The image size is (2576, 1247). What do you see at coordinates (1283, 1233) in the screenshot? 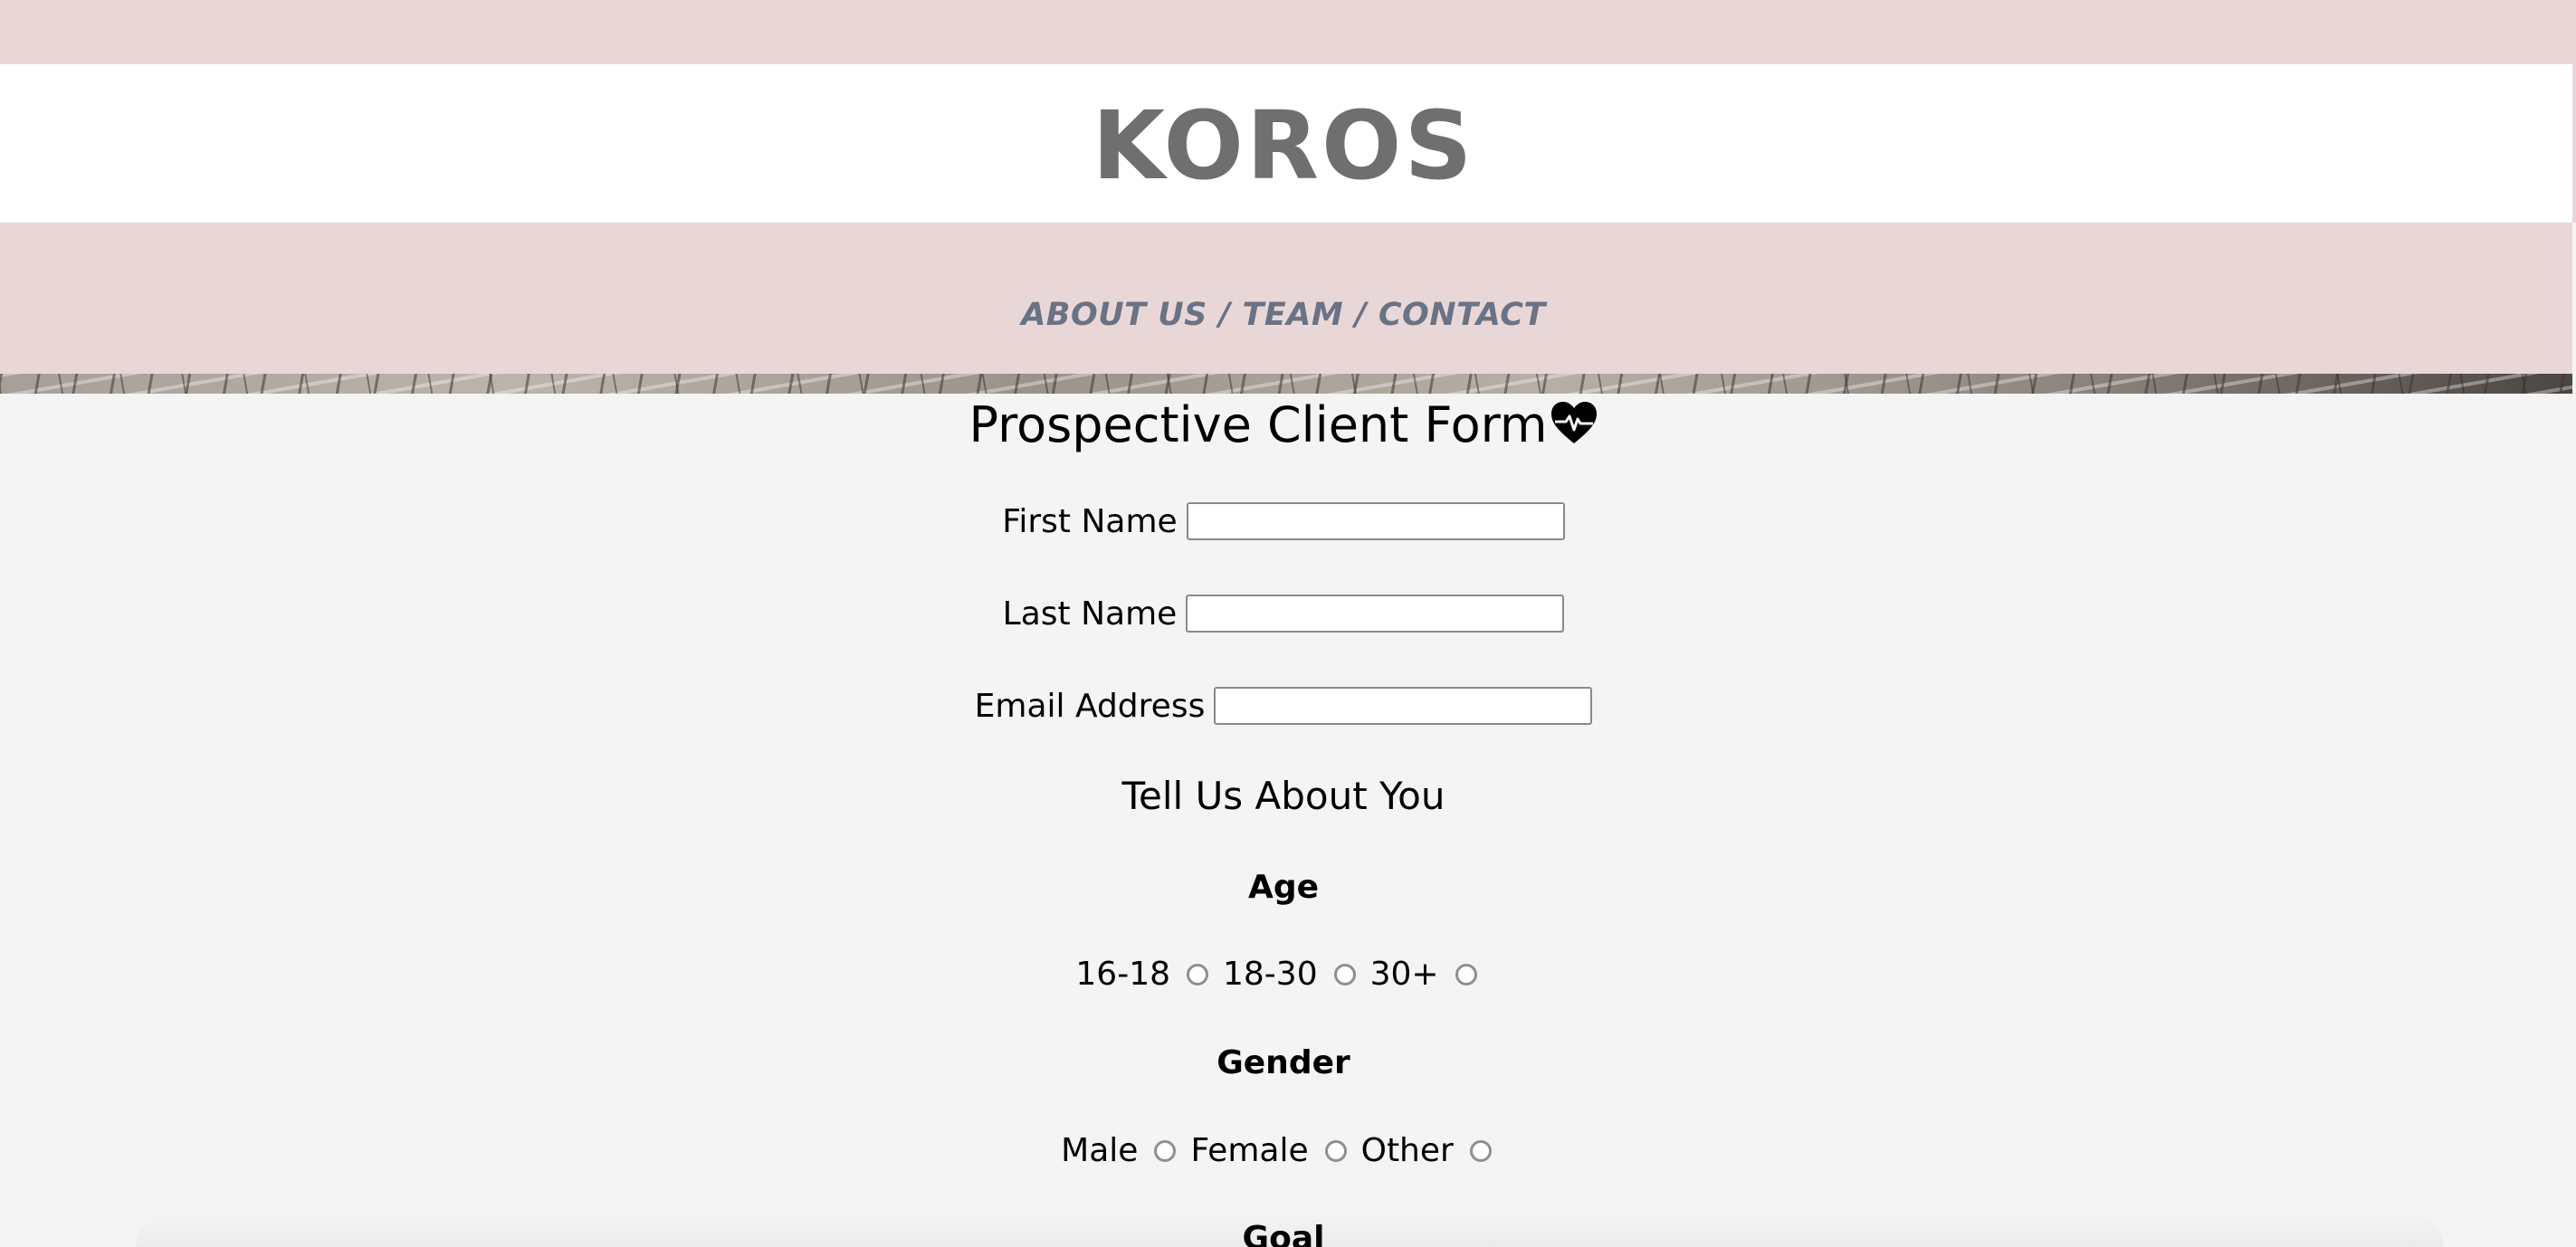
I see `goal-heading: Goal` at bounding box center [1283, 1233].